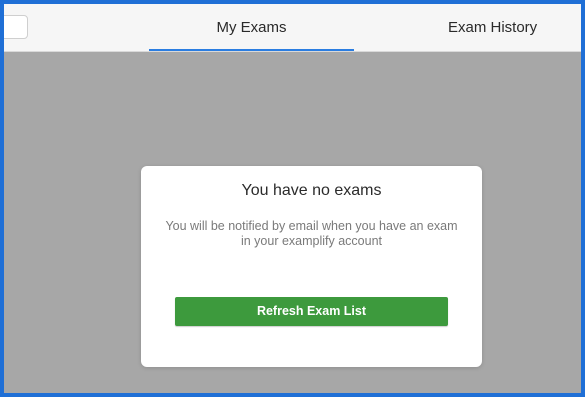  I want to click on sidebar-toggle-box, so click(16, 27).